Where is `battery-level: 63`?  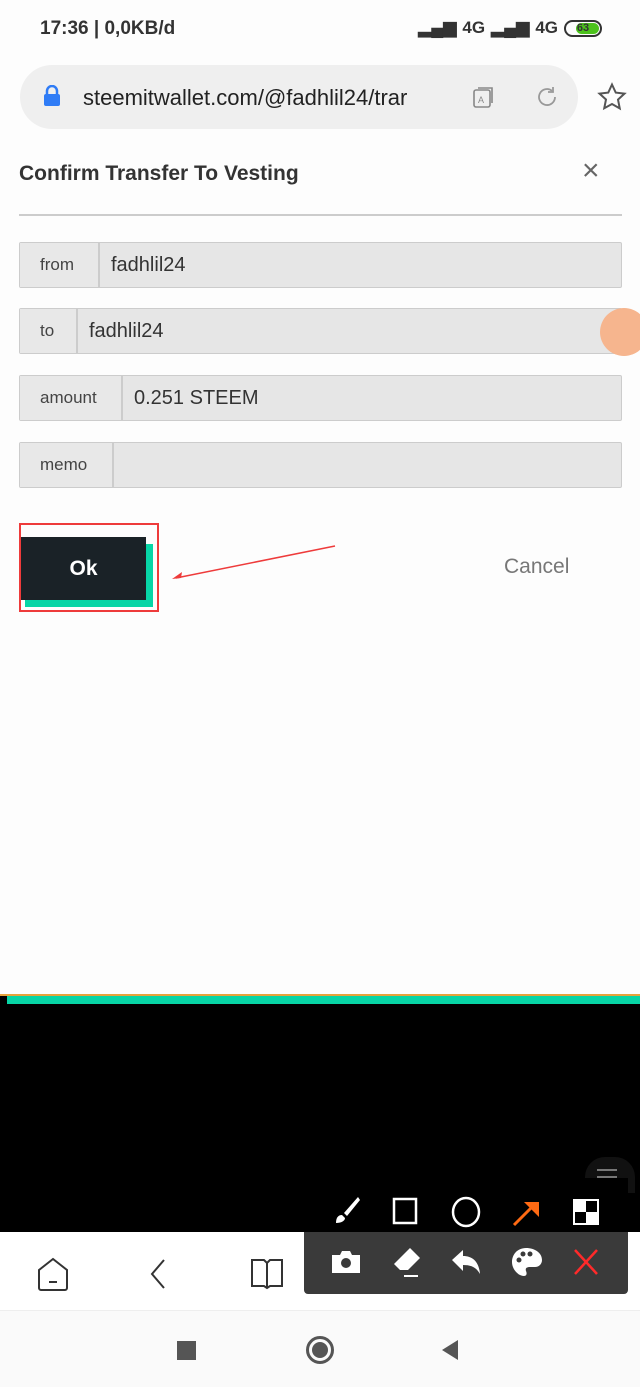
battery-level: 63 is located at coordinates (583, 27).